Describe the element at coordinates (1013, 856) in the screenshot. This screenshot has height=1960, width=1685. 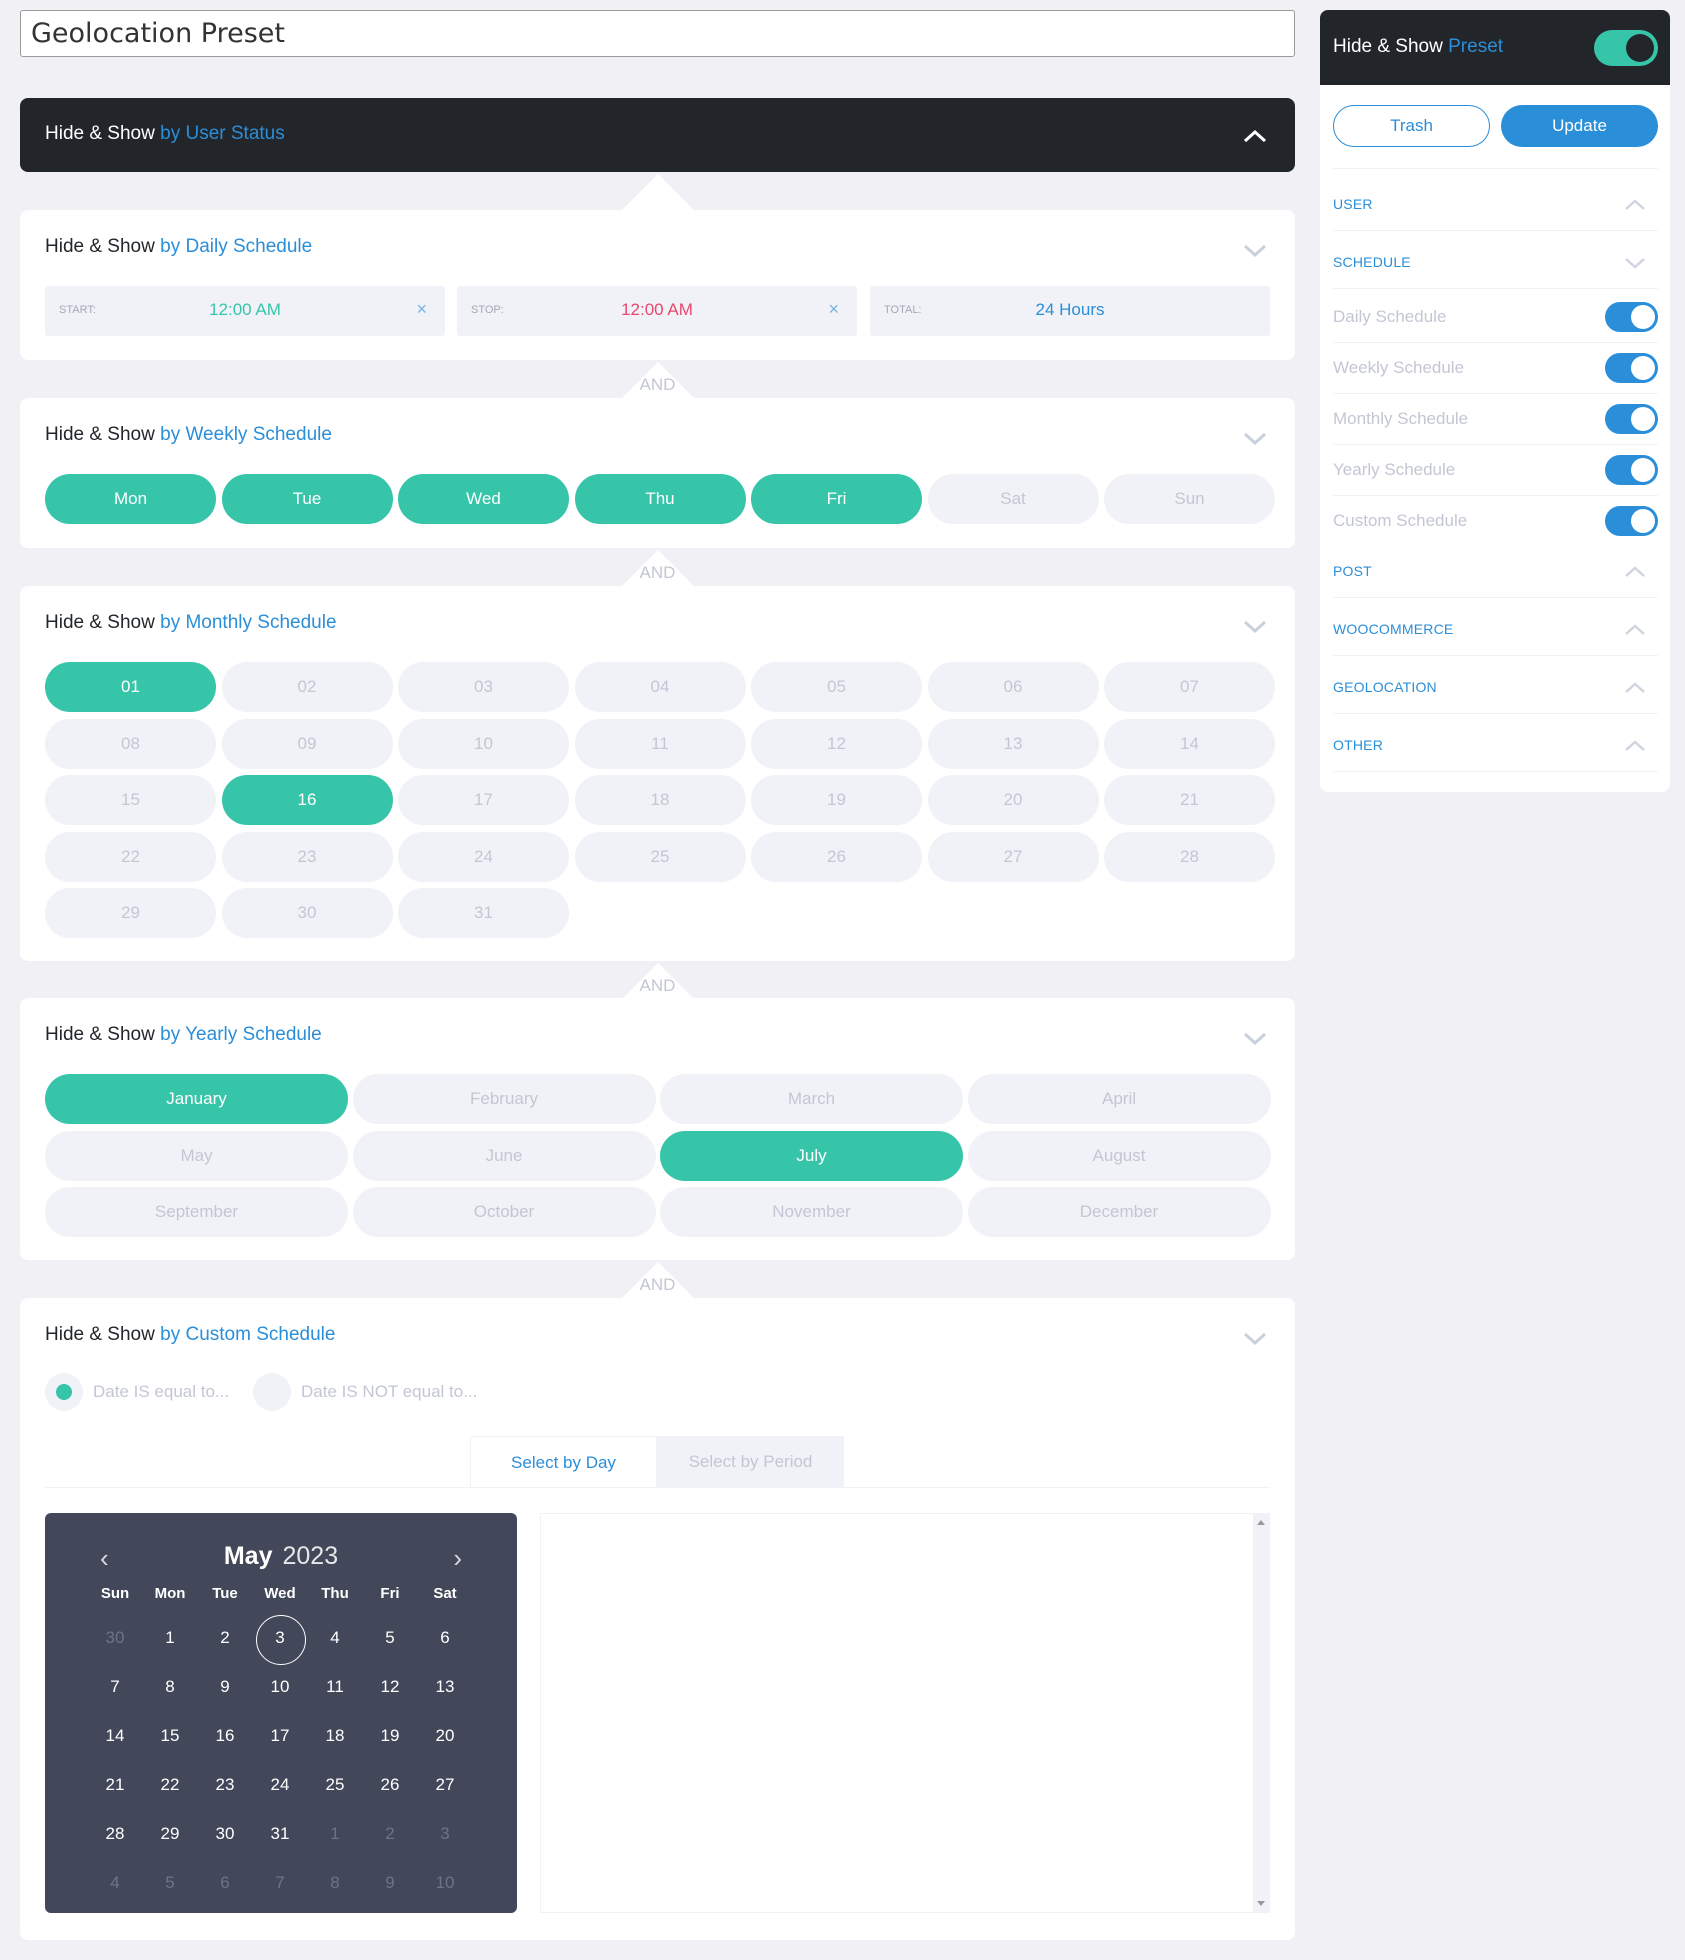
I see `month-day-pill: 27` at that location.